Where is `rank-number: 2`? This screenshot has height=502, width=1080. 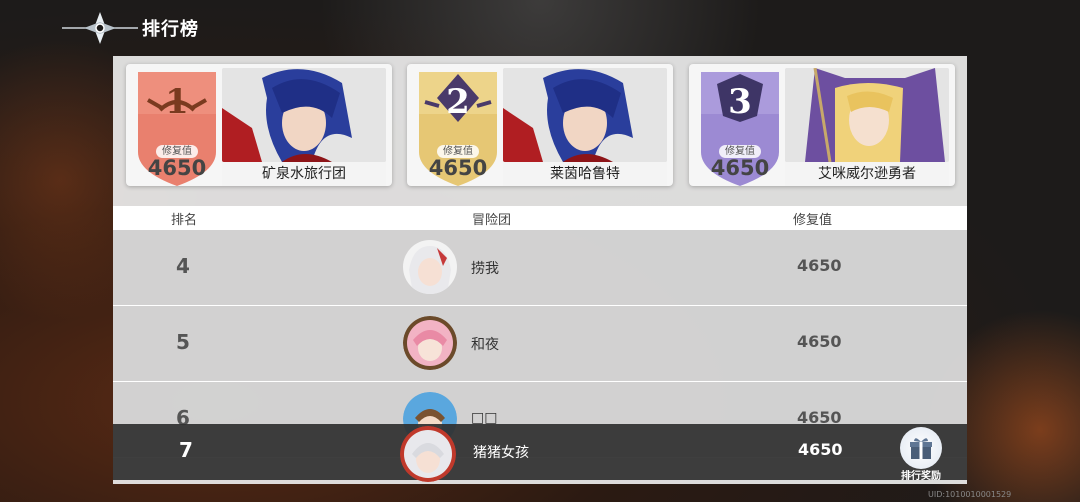
rank-number: 2 is located at coordinates (458, 102).